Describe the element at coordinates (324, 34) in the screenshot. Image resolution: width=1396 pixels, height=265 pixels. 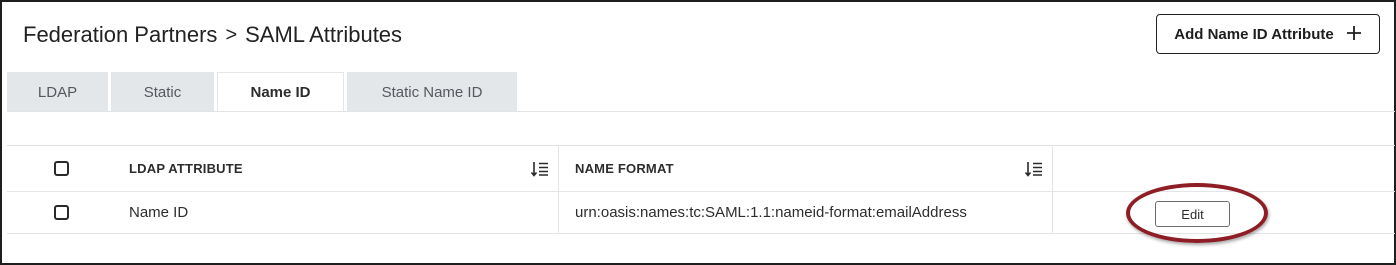
I see `breadcrumb-current: SAML Attributes` at that location.